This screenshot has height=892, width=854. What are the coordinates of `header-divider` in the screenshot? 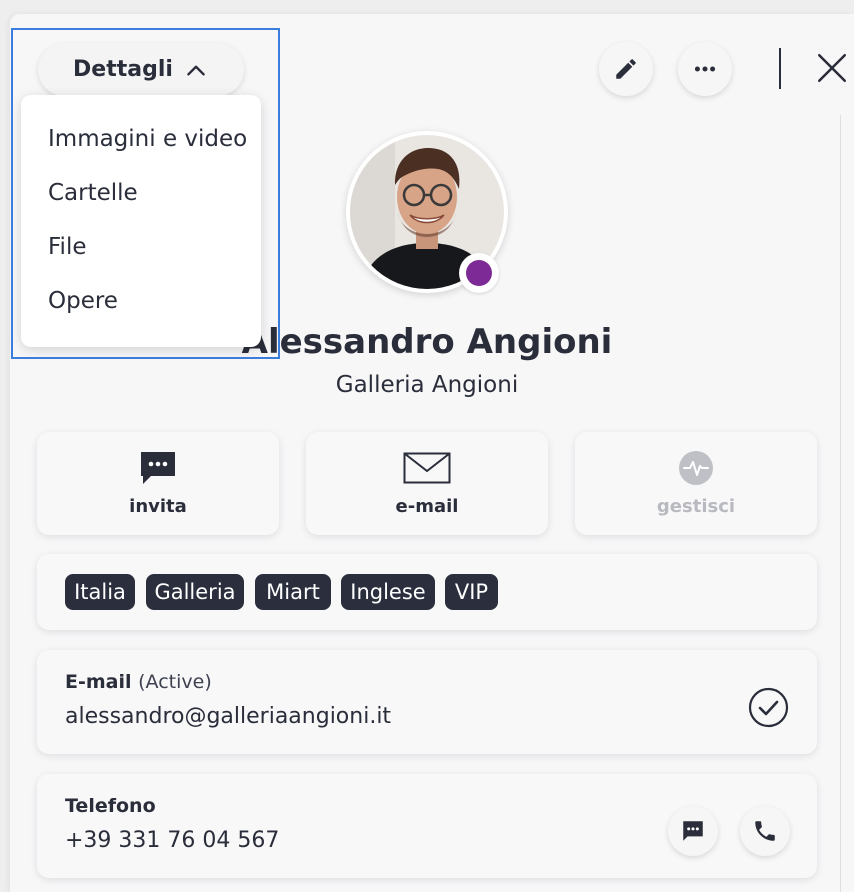 It's located at (780, 68).